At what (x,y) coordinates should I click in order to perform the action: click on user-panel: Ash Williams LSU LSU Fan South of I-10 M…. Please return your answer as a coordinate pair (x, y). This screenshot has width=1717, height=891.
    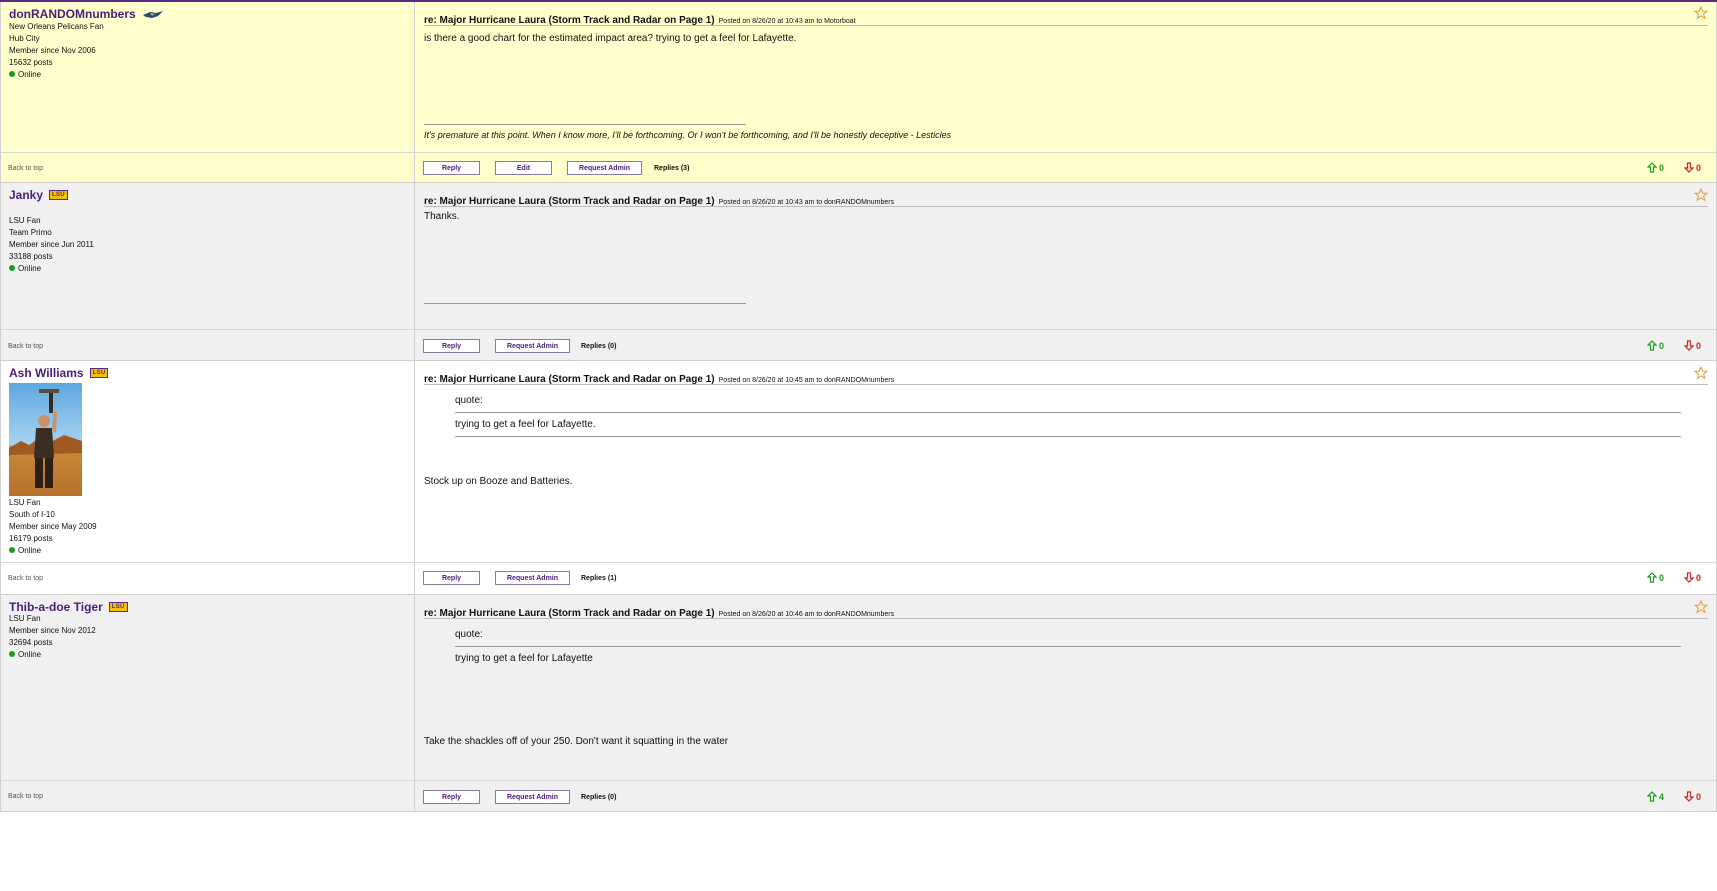
    Looking at the image, I should click on (207, 461).